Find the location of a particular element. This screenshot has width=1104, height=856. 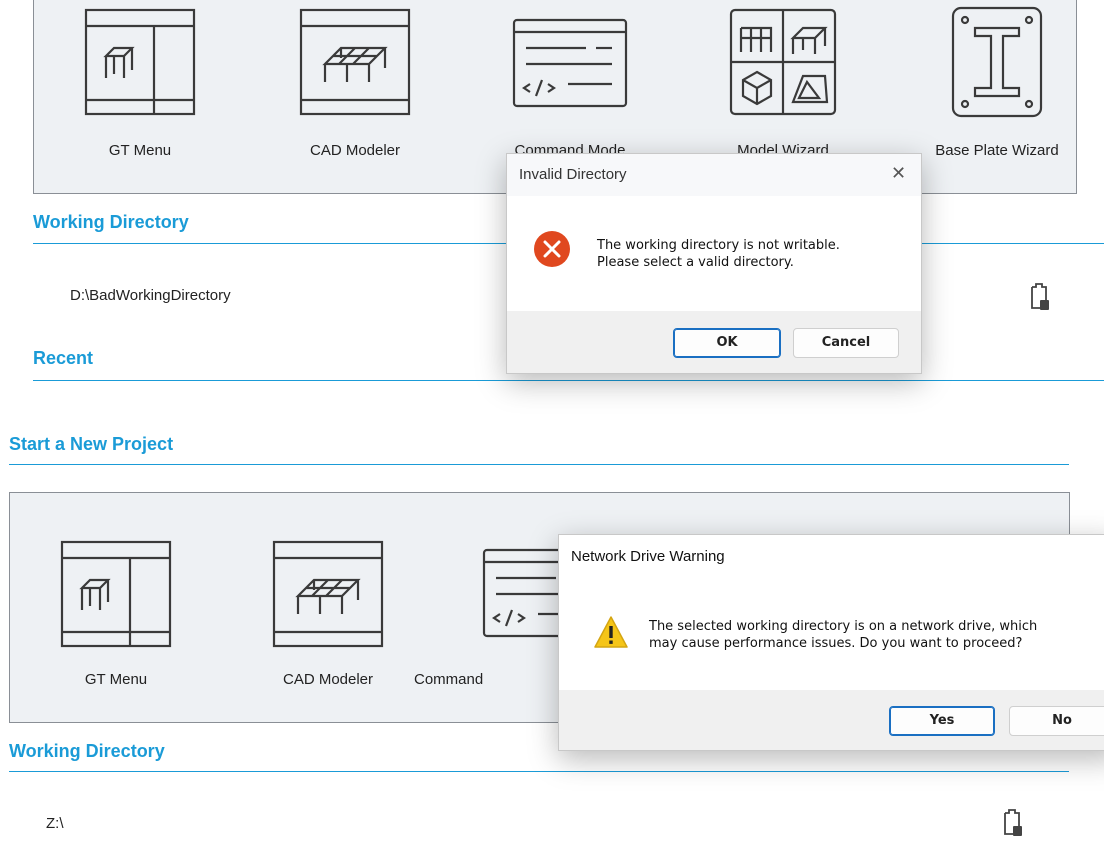

start-new-project-rule is located at coordinates (539, 464).